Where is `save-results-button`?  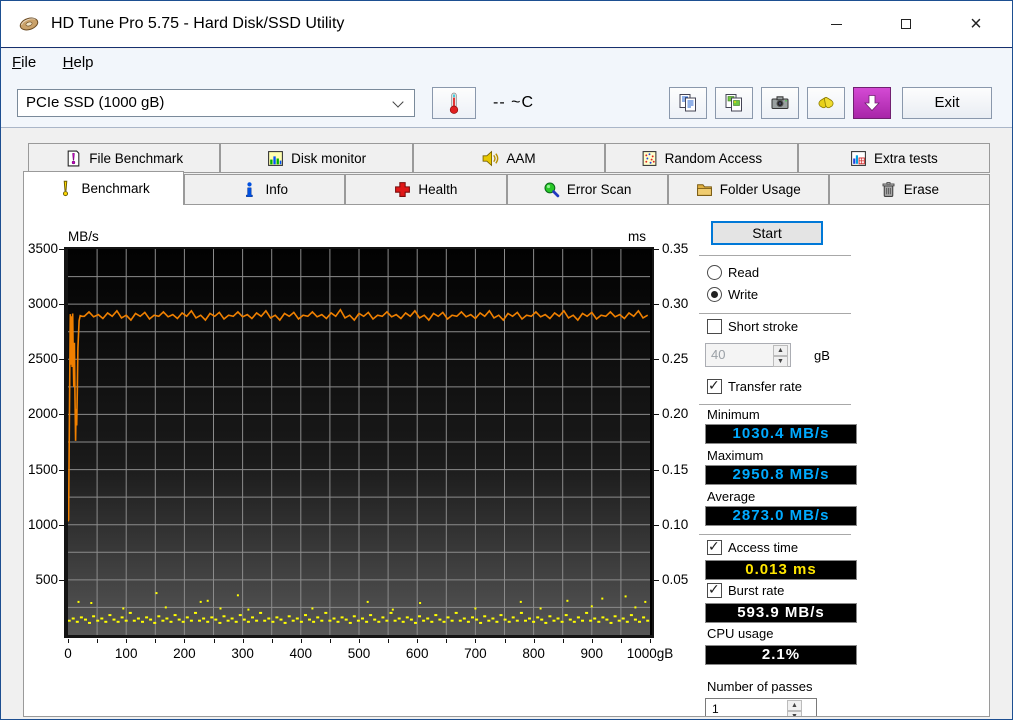 save-results-button is located at coordinates (872, 103).